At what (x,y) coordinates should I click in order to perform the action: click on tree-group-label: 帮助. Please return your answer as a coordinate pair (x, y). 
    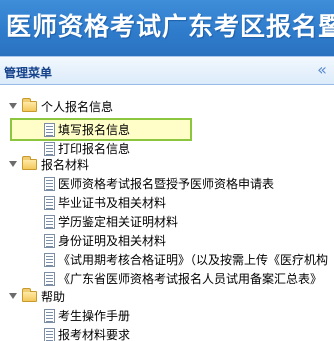
    Looking at the image, I should click on (53, 297).